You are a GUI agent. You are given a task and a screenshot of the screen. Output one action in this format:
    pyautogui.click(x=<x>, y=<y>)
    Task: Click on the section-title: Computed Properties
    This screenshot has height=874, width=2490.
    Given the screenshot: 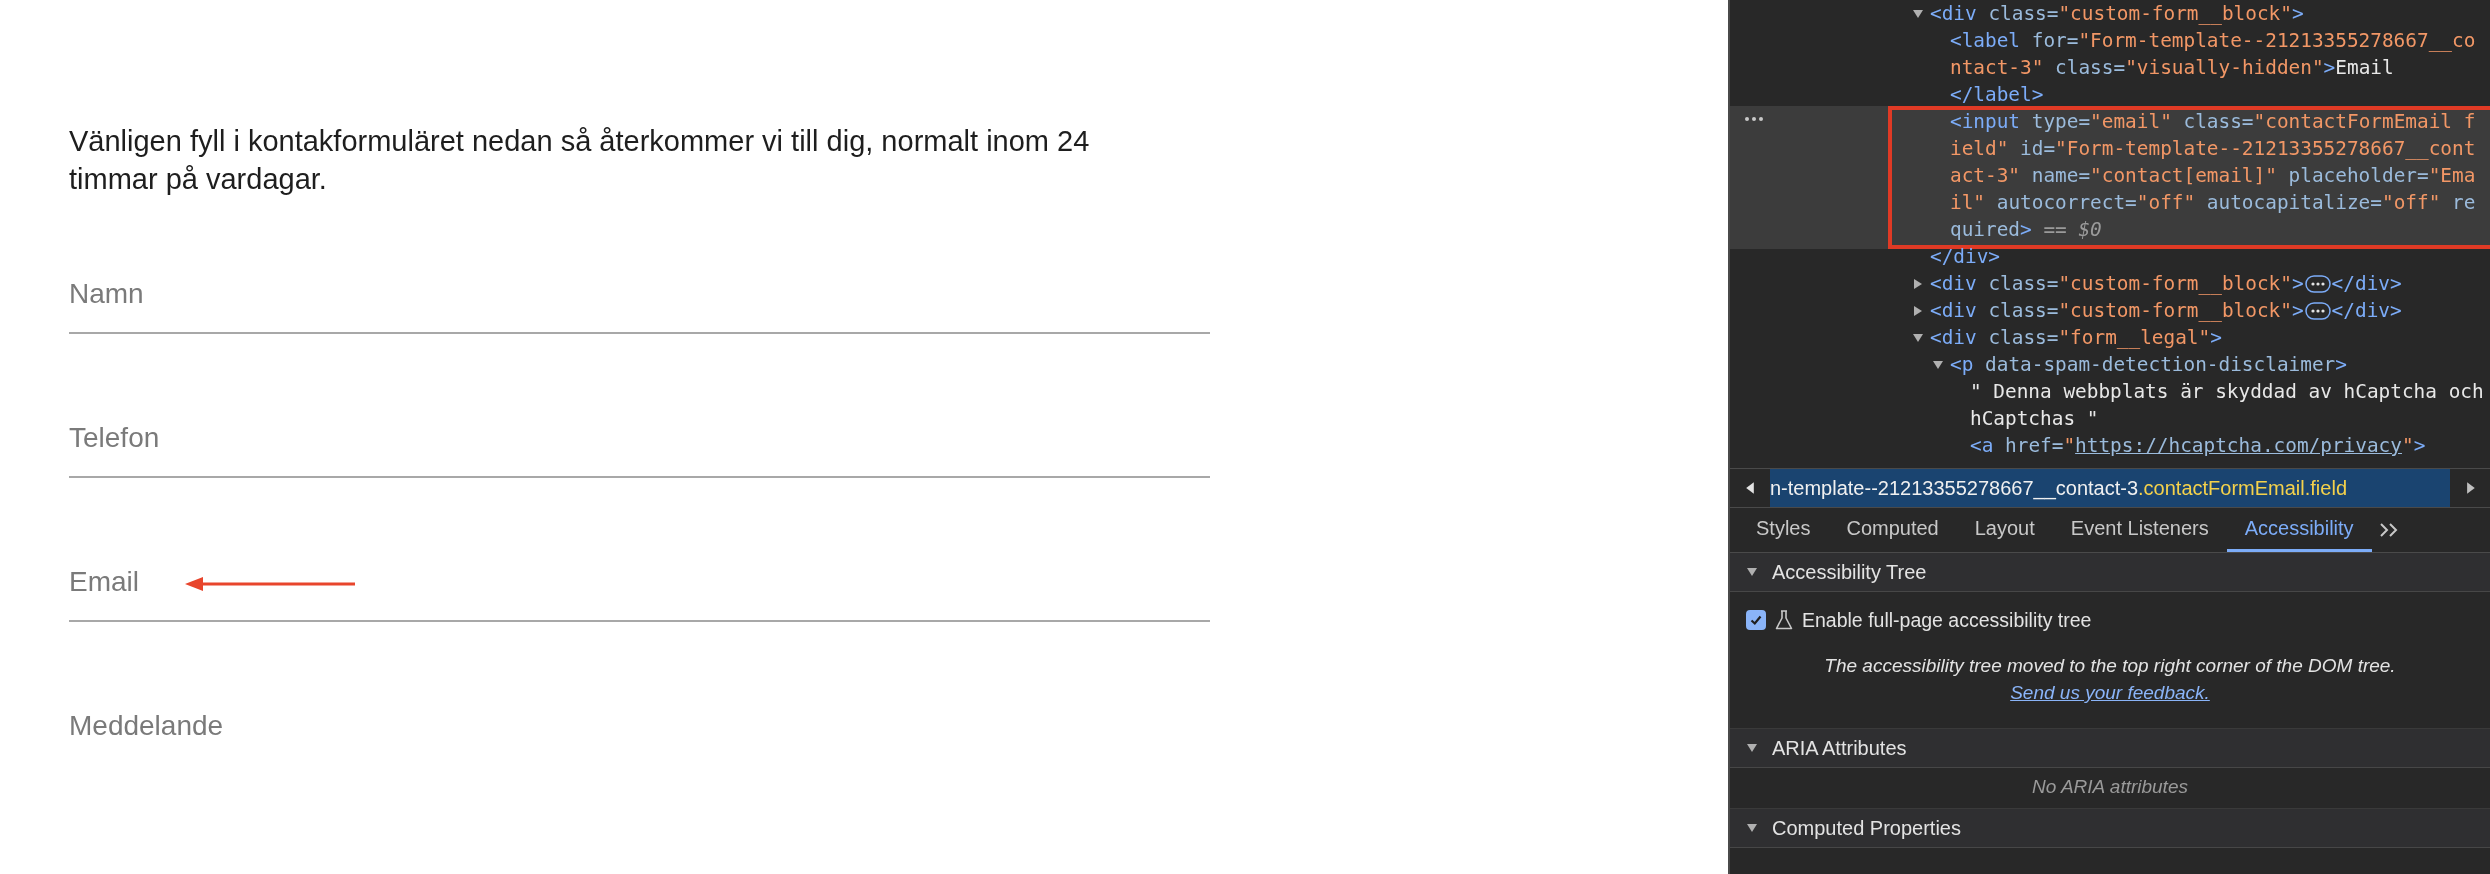 What is the action you would take?
    pyautogui.click(x=1866, y=828)
    